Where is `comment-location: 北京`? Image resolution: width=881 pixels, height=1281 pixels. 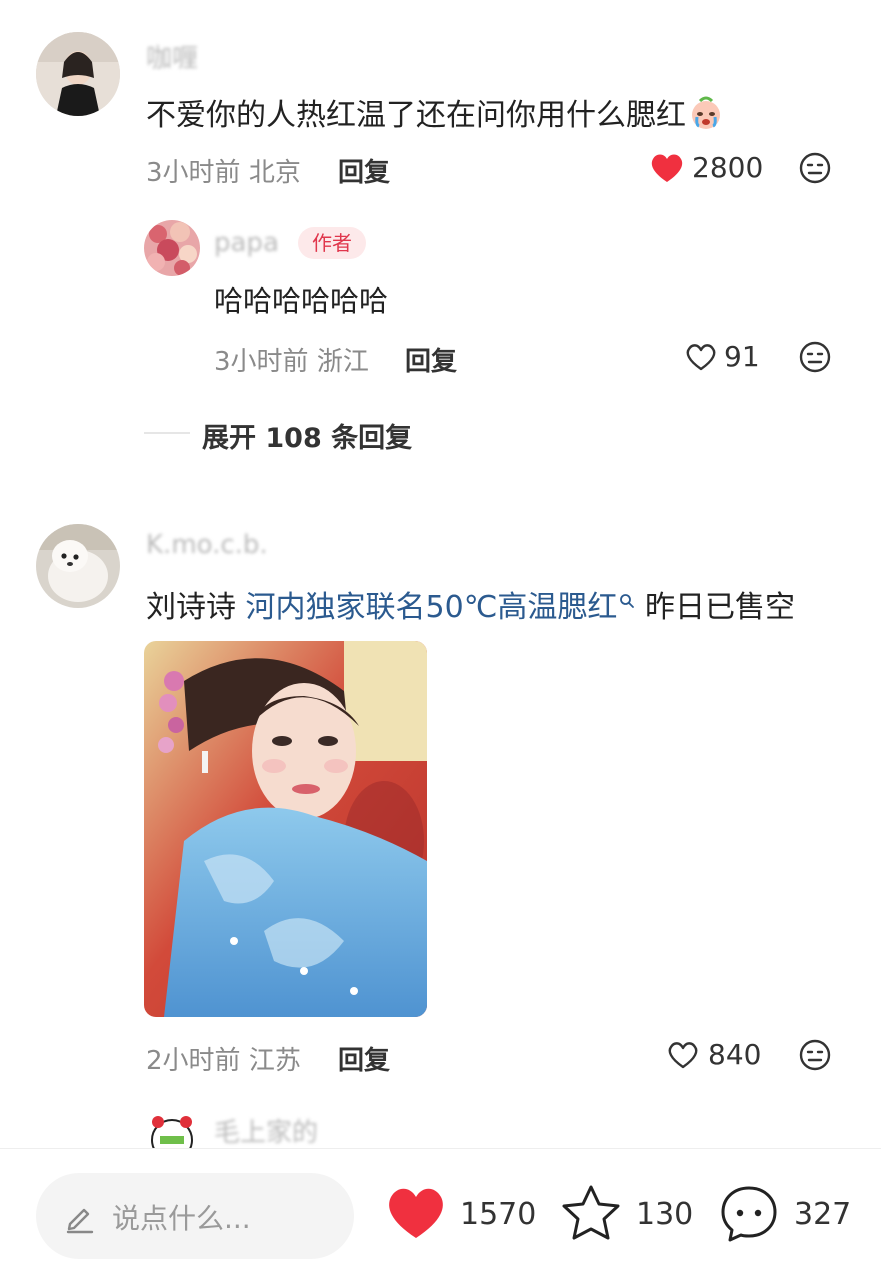
comment-location: 北京 is located at coordinates (274, 173).